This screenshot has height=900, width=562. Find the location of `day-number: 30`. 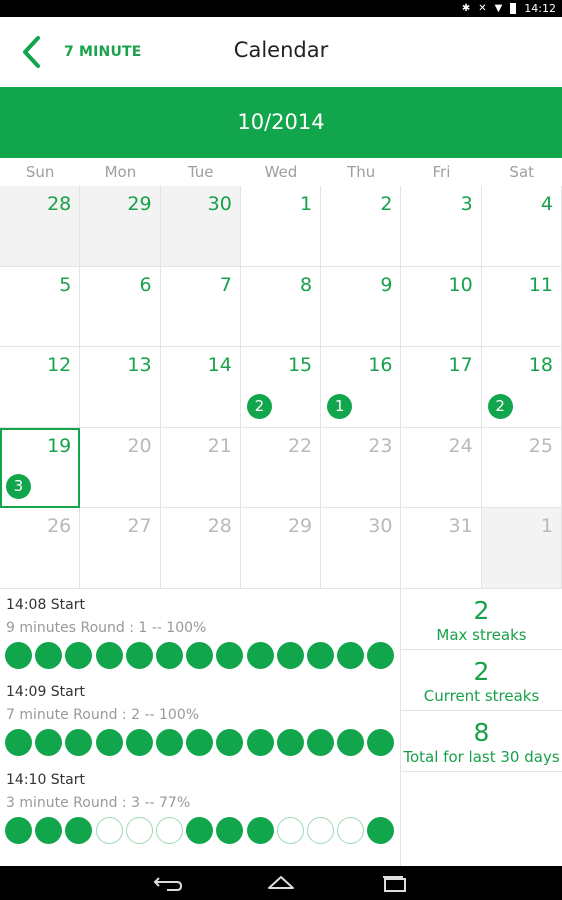

day-number: 30 is located at coordinates (380, 526).